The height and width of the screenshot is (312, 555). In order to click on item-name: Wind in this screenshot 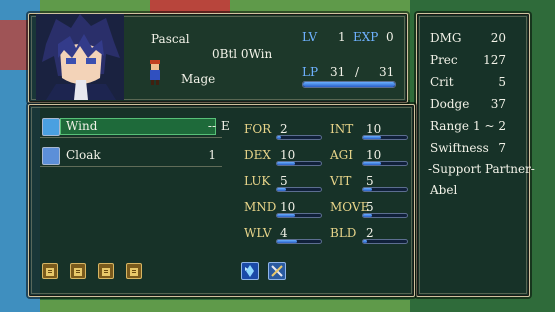, I will do `click(81, 126)`.